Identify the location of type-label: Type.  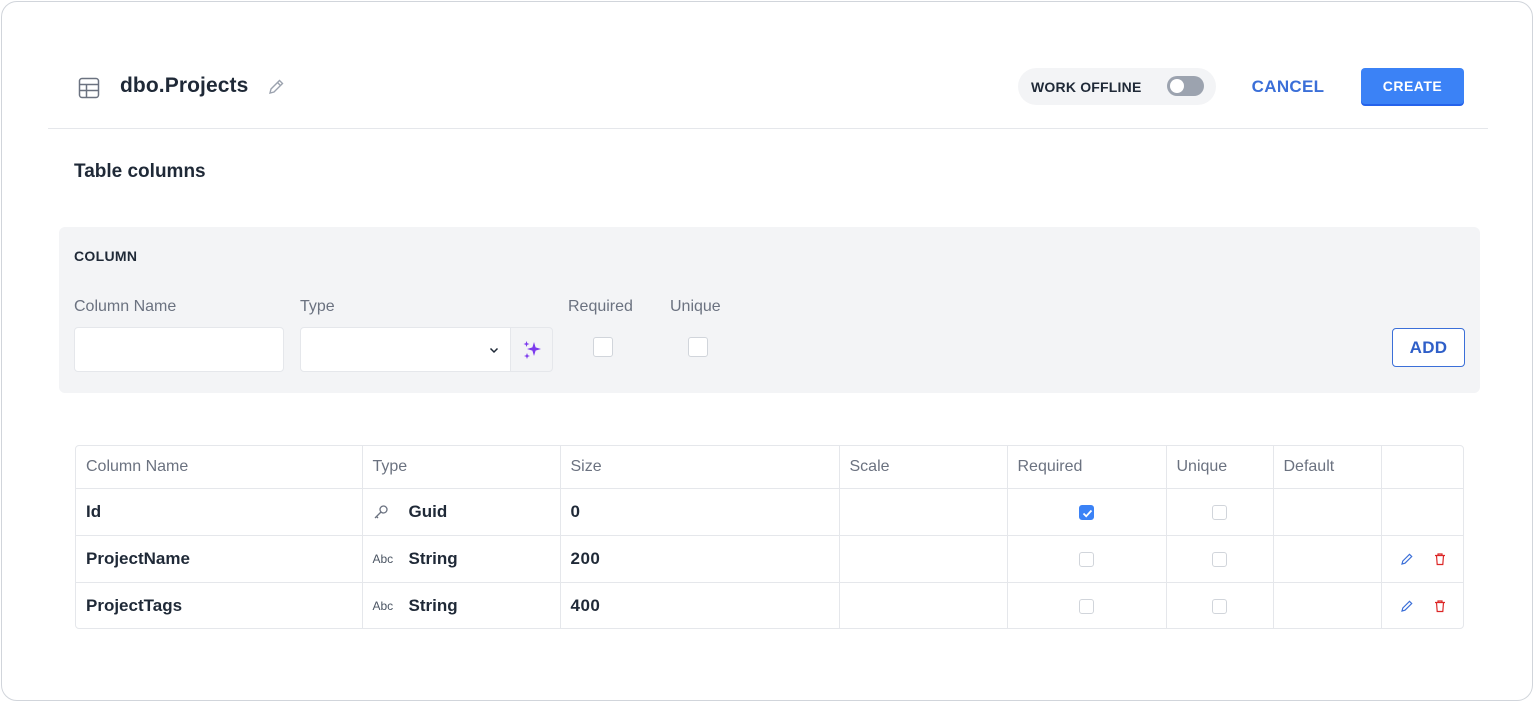
(317, 306).